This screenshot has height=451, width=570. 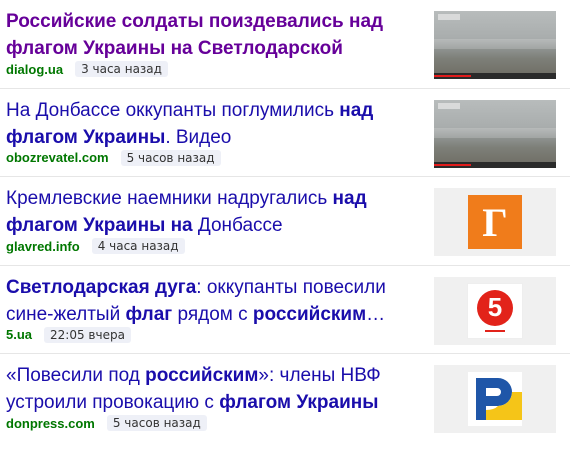 I want to click on title-text: рядом с, so click(x=212, y=314).